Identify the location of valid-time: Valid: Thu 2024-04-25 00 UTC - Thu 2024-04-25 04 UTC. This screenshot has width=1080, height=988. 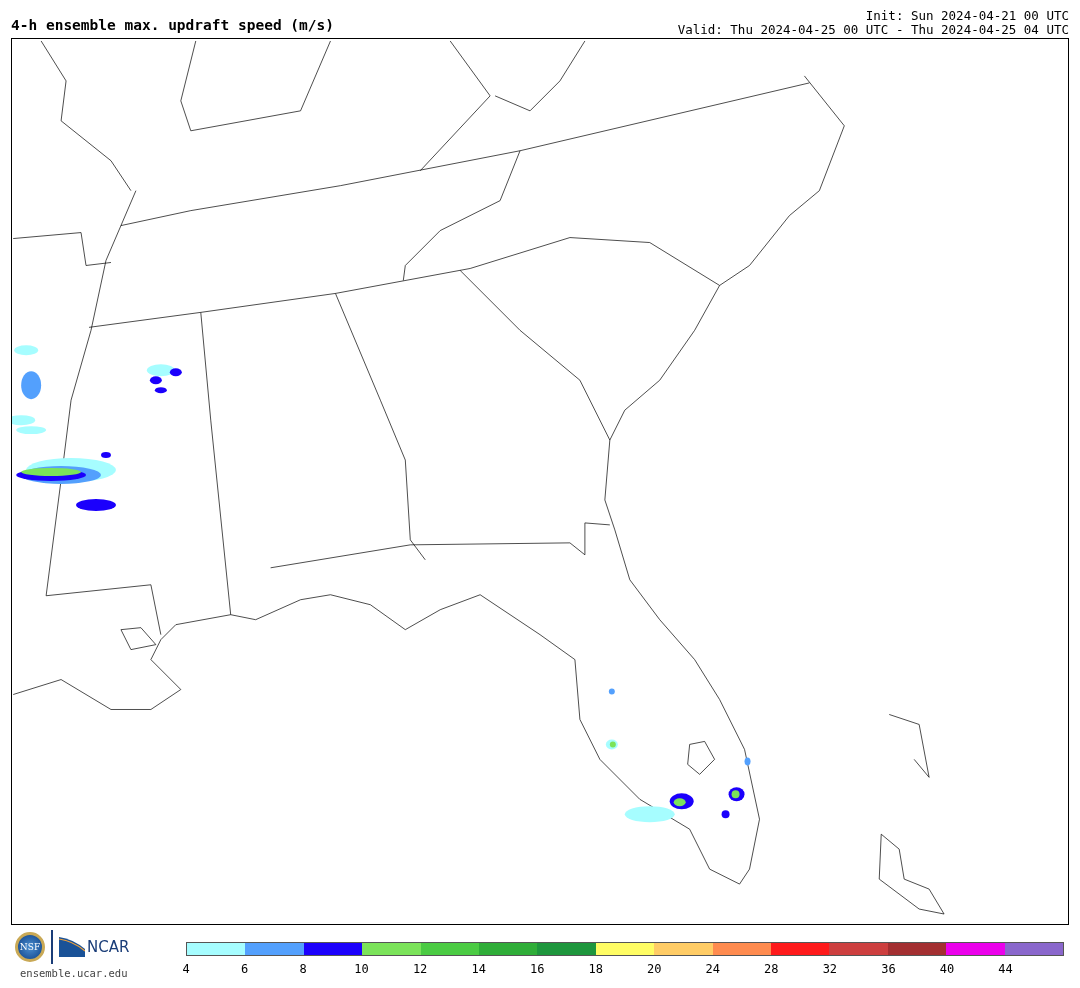
(873, 30).